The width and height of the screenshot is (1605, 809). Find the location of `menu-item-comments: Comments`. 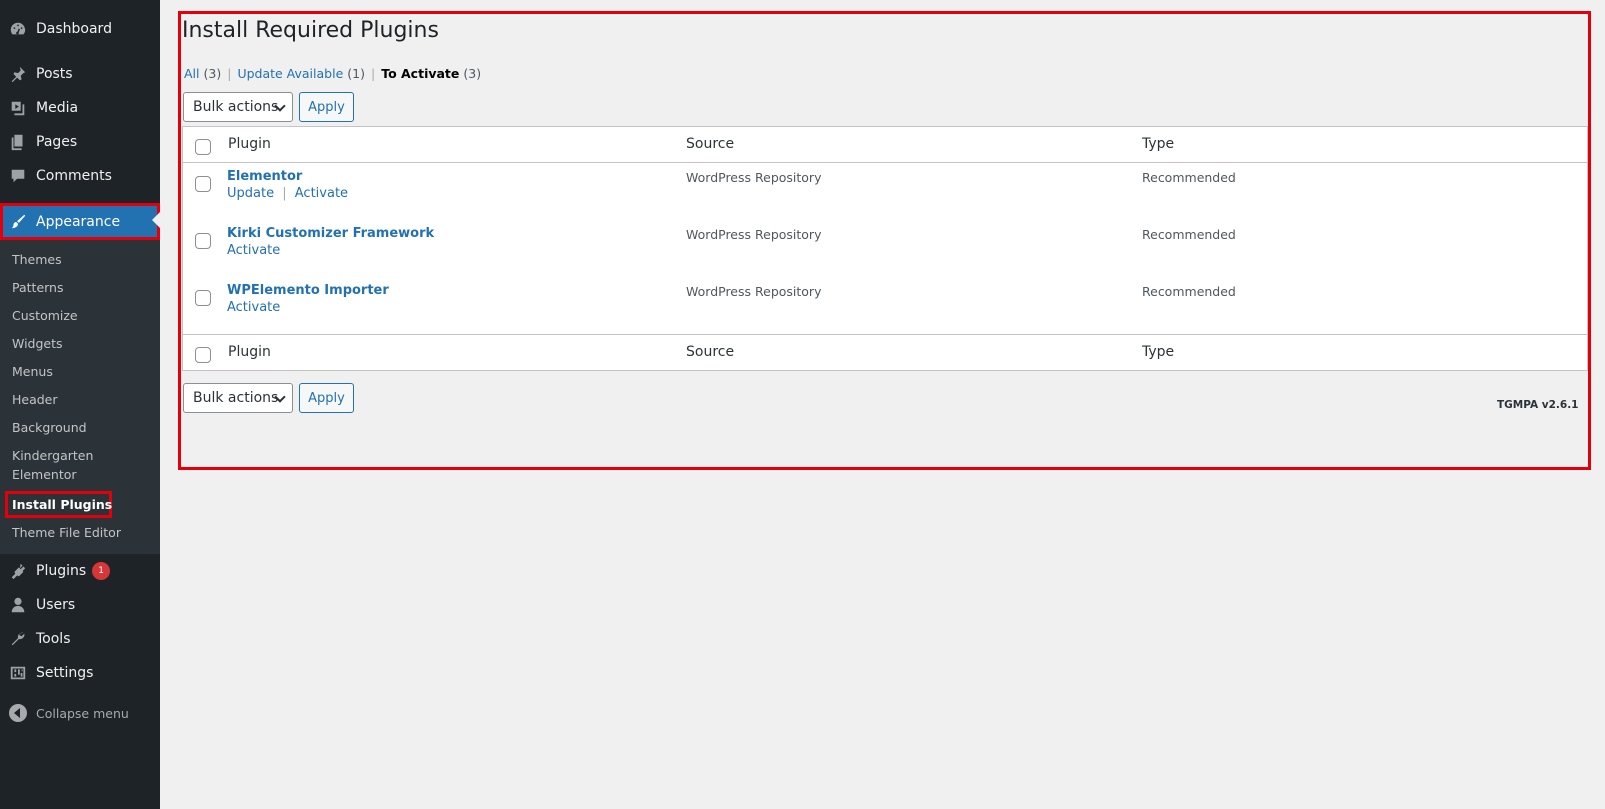

menu-item-comments: Comments is located at coordinates (80, 176).